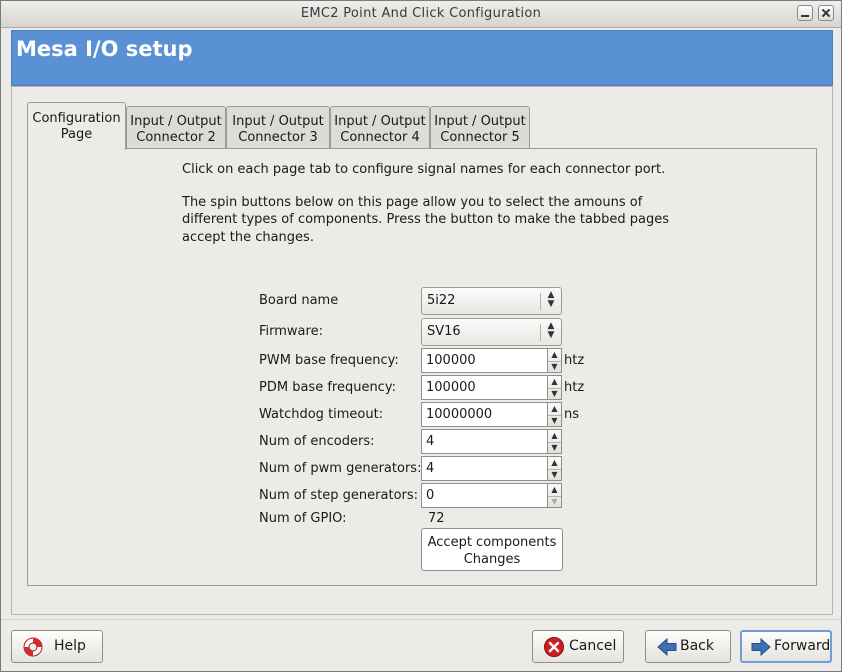  Describe the element at coordinates (176, 137) in the screenshot. I see `tab-label-line2: Connector 2` at that location.